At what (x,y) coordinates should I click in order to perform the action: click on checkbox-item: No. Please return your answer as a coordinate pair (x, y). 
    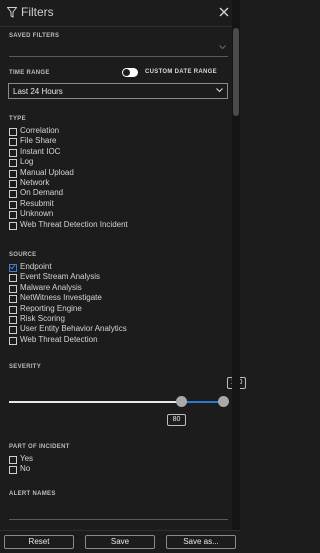
    Looking at the image, I should click on (21, 469).